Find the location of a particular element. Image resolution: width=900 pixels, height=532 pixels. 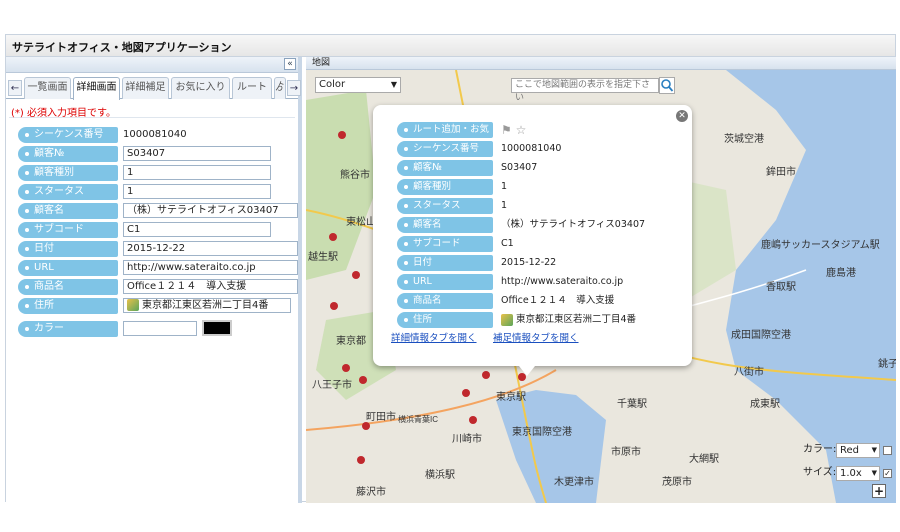

map-label: 横浜青葉IC is located at coordinates (418, 419).